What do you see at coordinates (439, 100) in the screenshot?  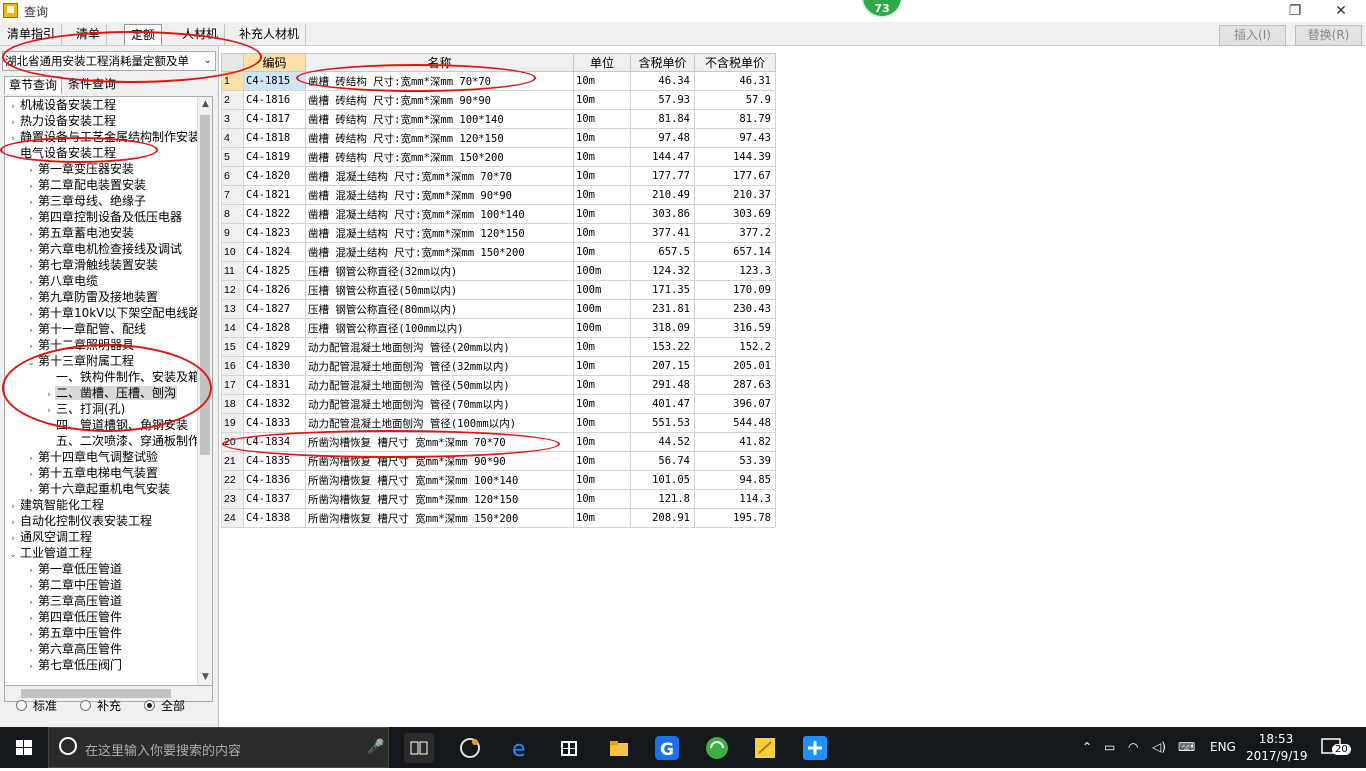 I see `cell-name: 凿槽 砖结构 尺寸:宽mm*深mm 90*90` at bounding box center [439, 100].